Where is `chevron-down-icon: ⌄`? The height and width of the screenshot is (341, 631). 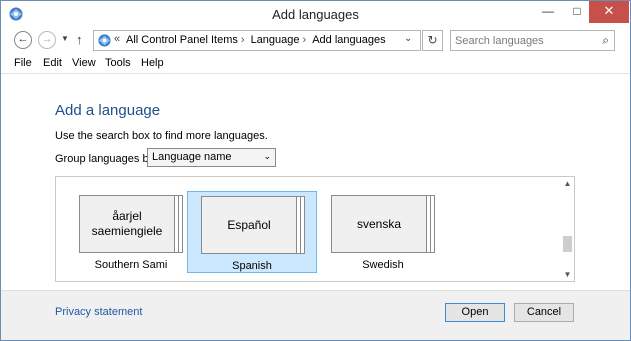 chevron-down-icon: ⌄ is located at coordinates (267, 156).